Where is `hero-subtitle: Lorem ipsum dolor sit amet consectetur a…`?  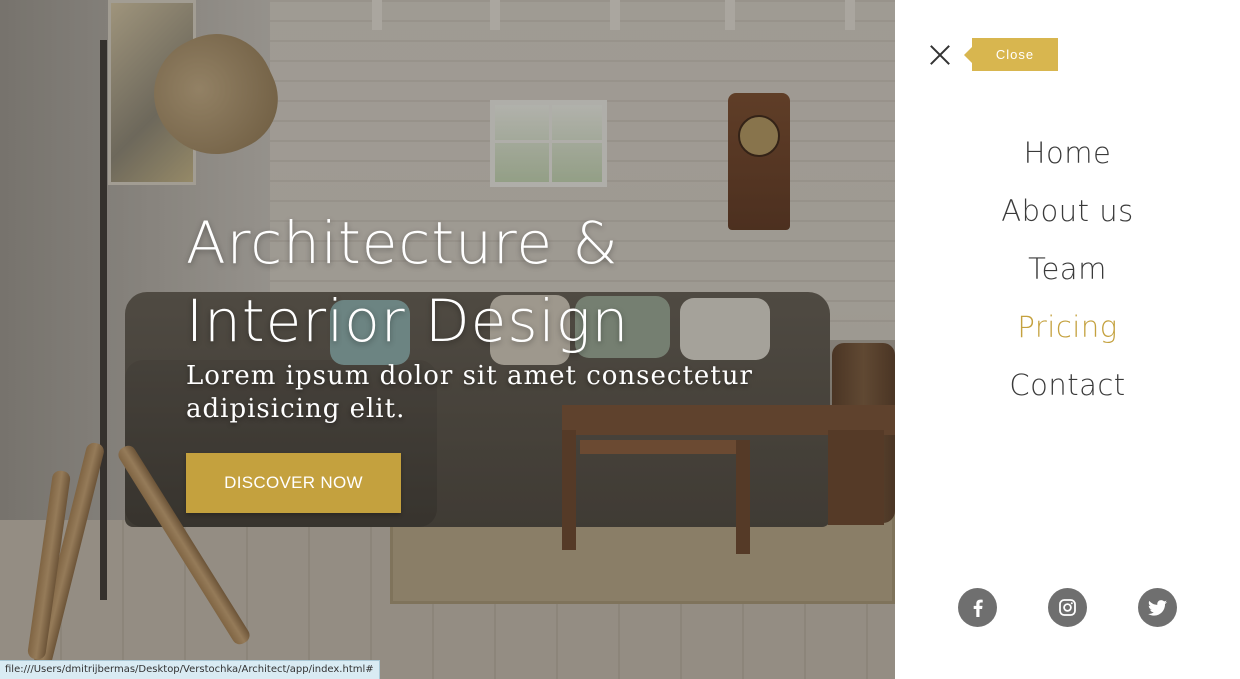
hero-subtitle: Lorem ipsum dolor sit amet consectetur a… is located at coordinates (469, 392).